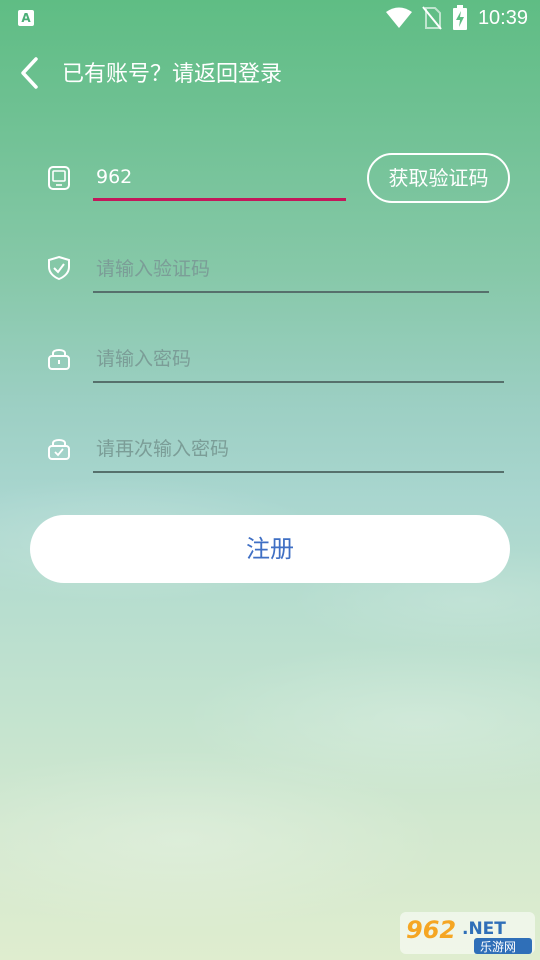 This screenshot has width=540, height=960. What do you see at coordinates (26, 18) in the screenshot?
I see `notification-app-icon: A` at bounding box center [26, 18].